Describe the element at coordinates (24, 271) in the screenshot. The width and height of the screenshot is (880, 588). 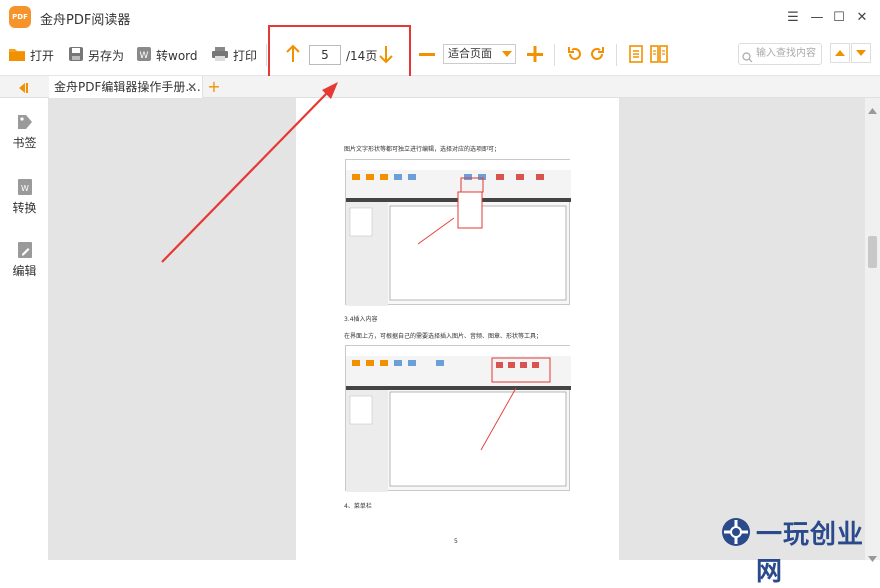
I see `sidebar-item-label: 编辑` at that location.